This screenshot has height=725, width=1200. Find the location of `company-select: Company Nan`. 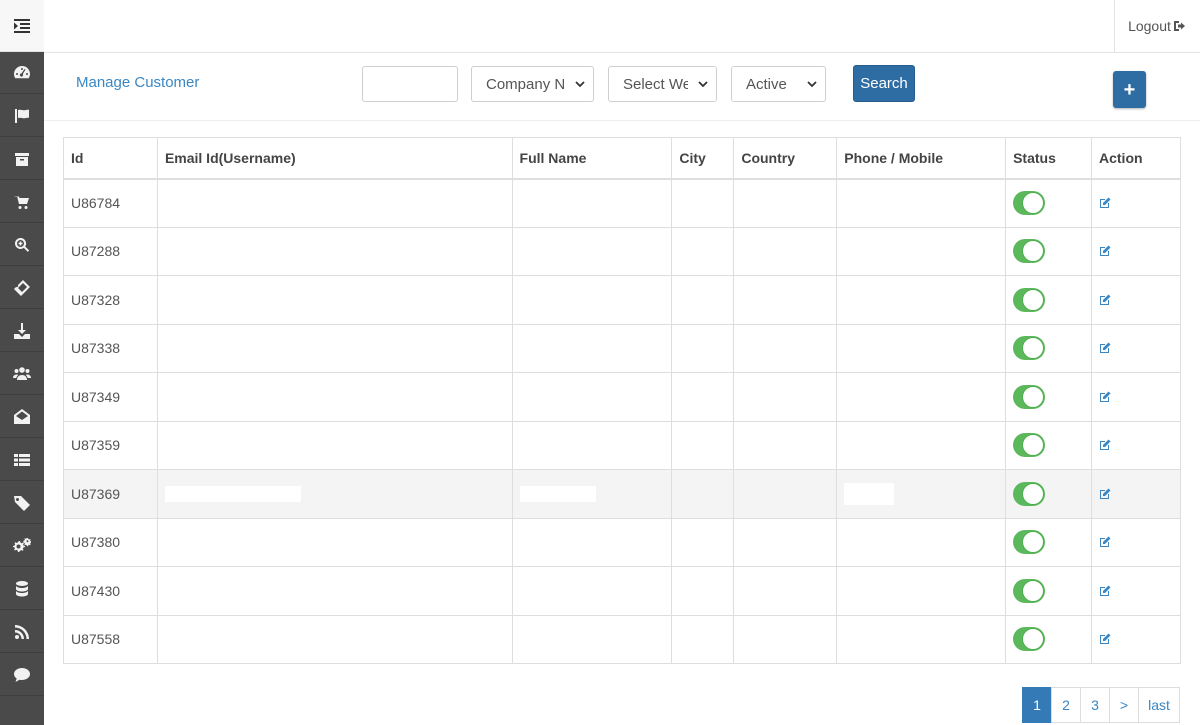

company-select: Company Nan is located at coordinates (532, 84).